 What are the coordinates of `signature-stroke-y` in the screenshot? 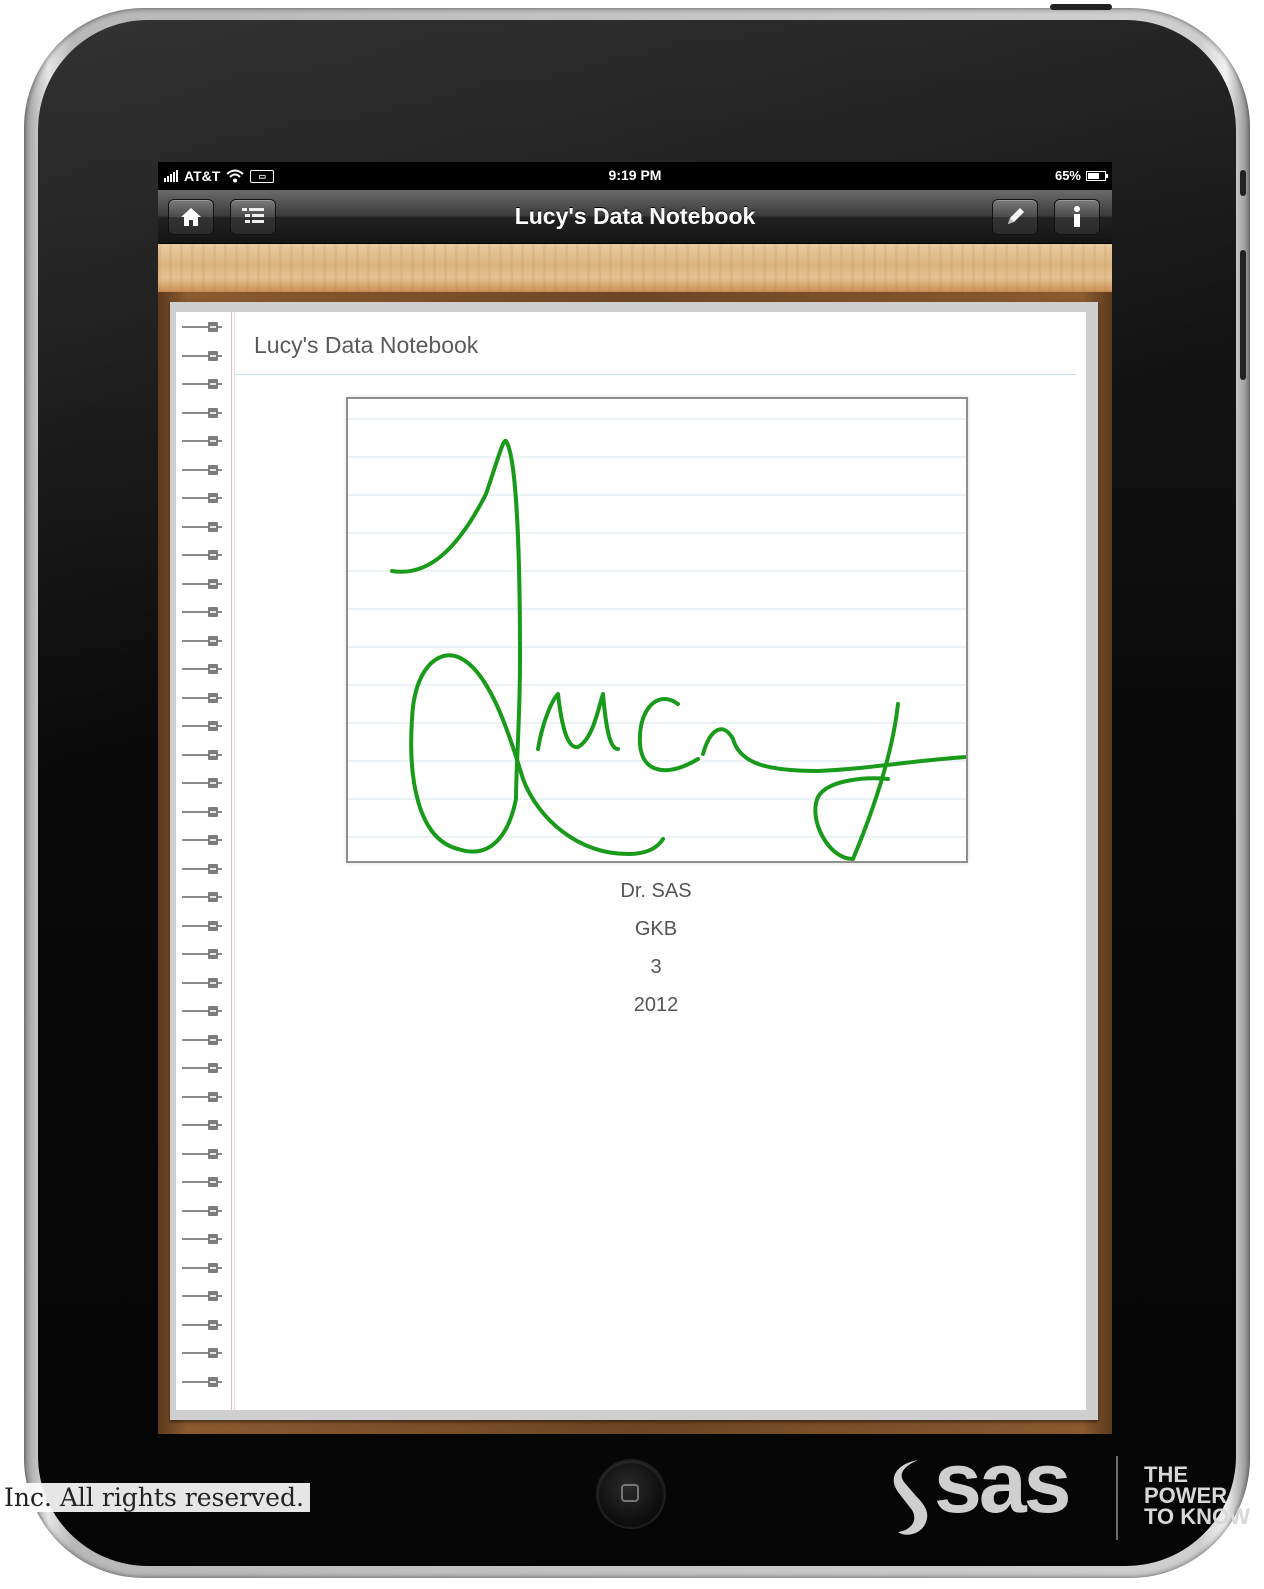 It's located at (834, 750).